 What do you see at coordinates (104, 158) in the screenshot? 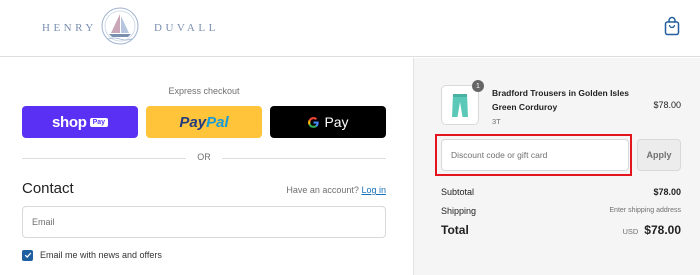
I see `or-divider-line-left` at bounding box center [104, 158].